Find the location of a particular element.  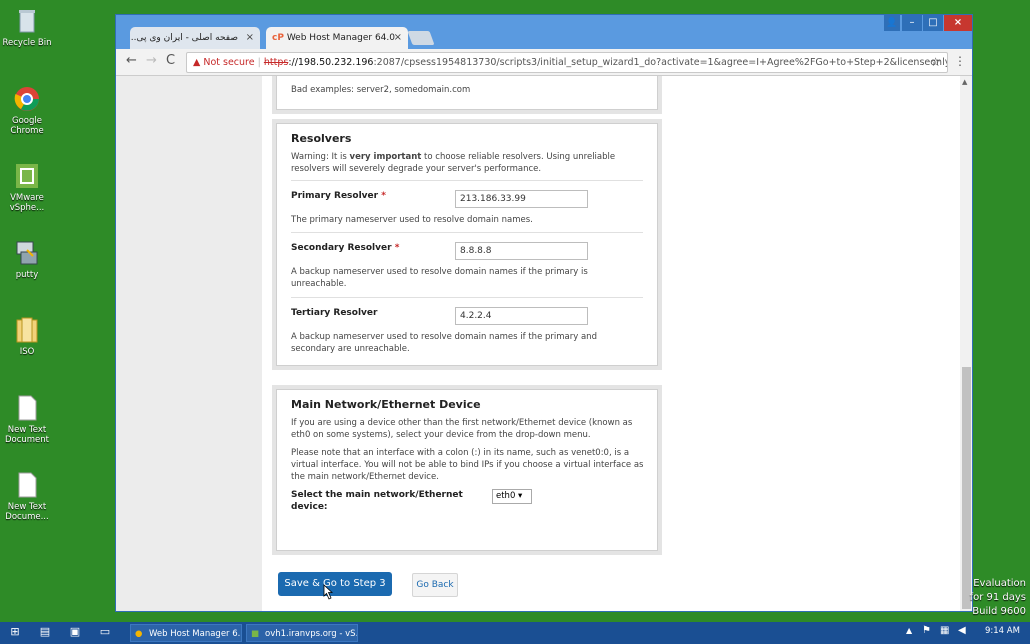

start-button-icon: ⊞ is located at coordinates (15, 632).